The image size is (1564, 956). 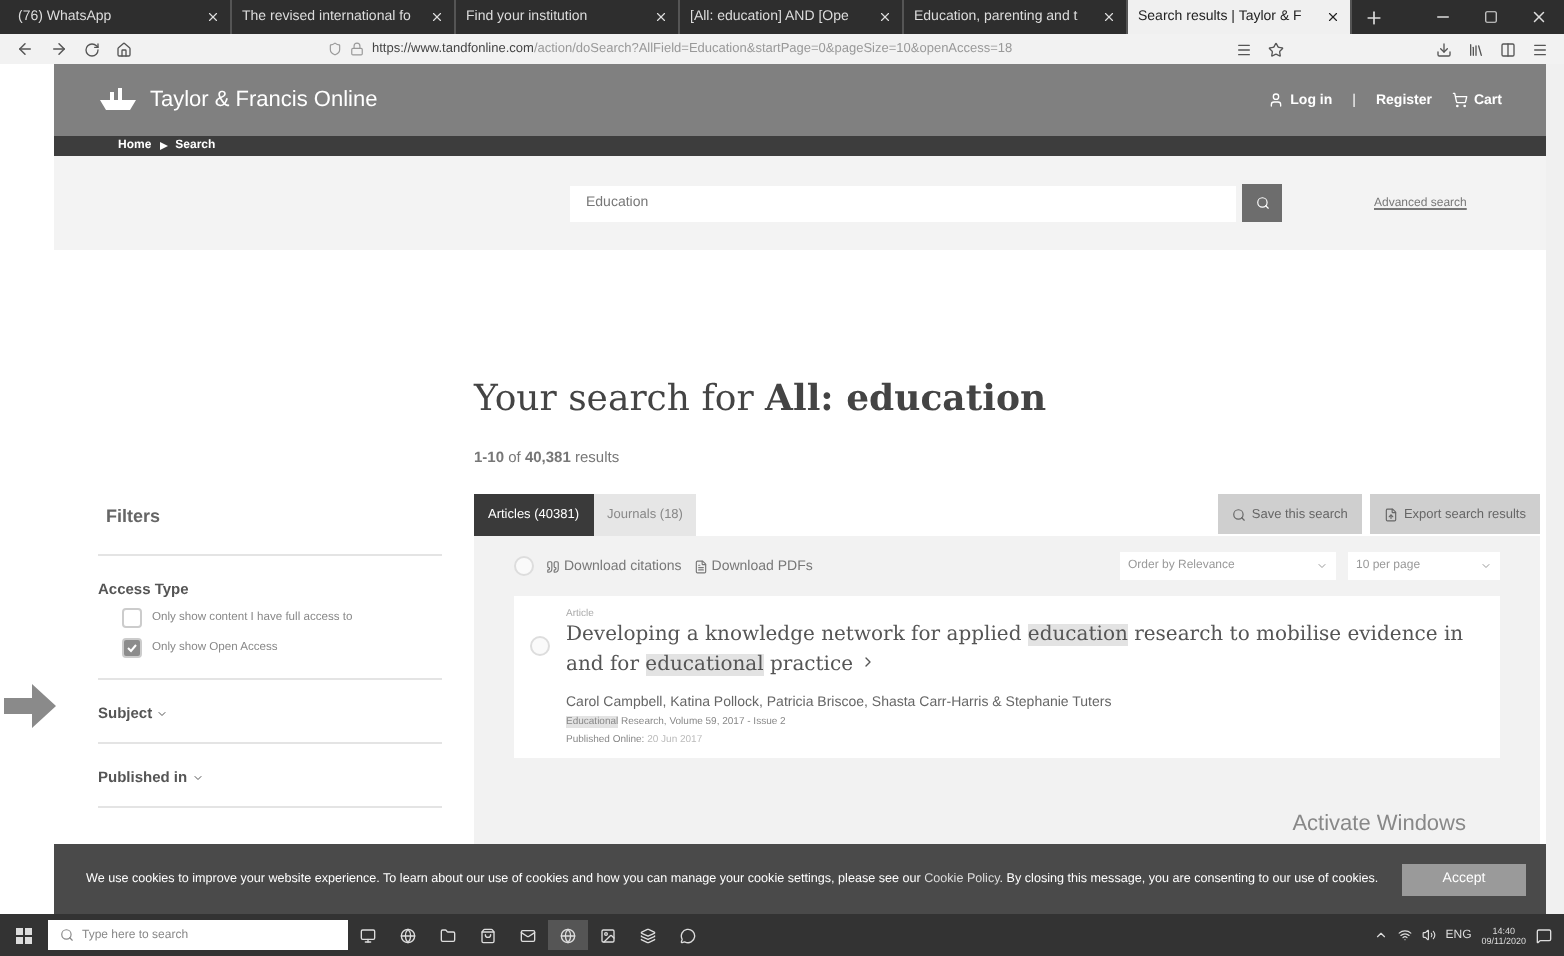 I want to click on back-icon, so click(x=25, y=49).